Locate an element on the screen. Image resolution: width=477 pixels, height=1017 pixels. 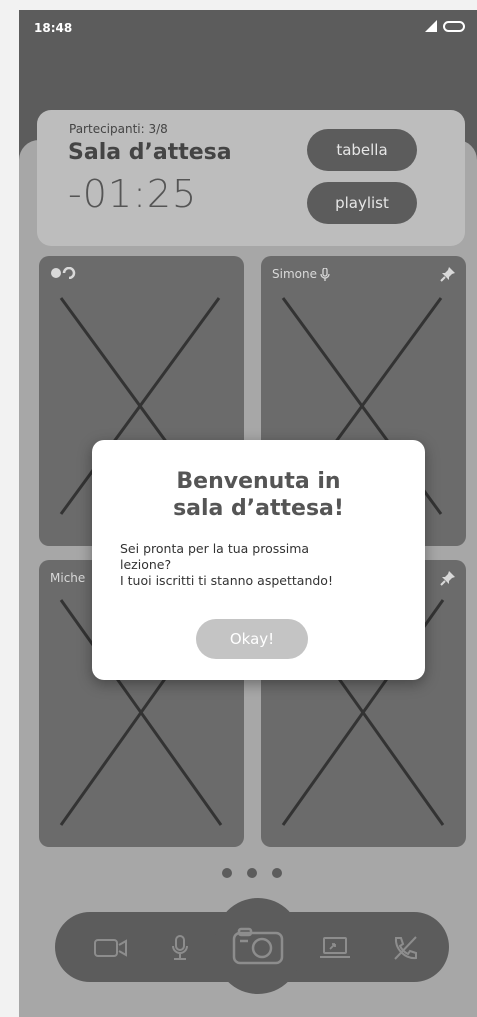
page-title: Sala d’attesa is located at coordinates (150, 152).